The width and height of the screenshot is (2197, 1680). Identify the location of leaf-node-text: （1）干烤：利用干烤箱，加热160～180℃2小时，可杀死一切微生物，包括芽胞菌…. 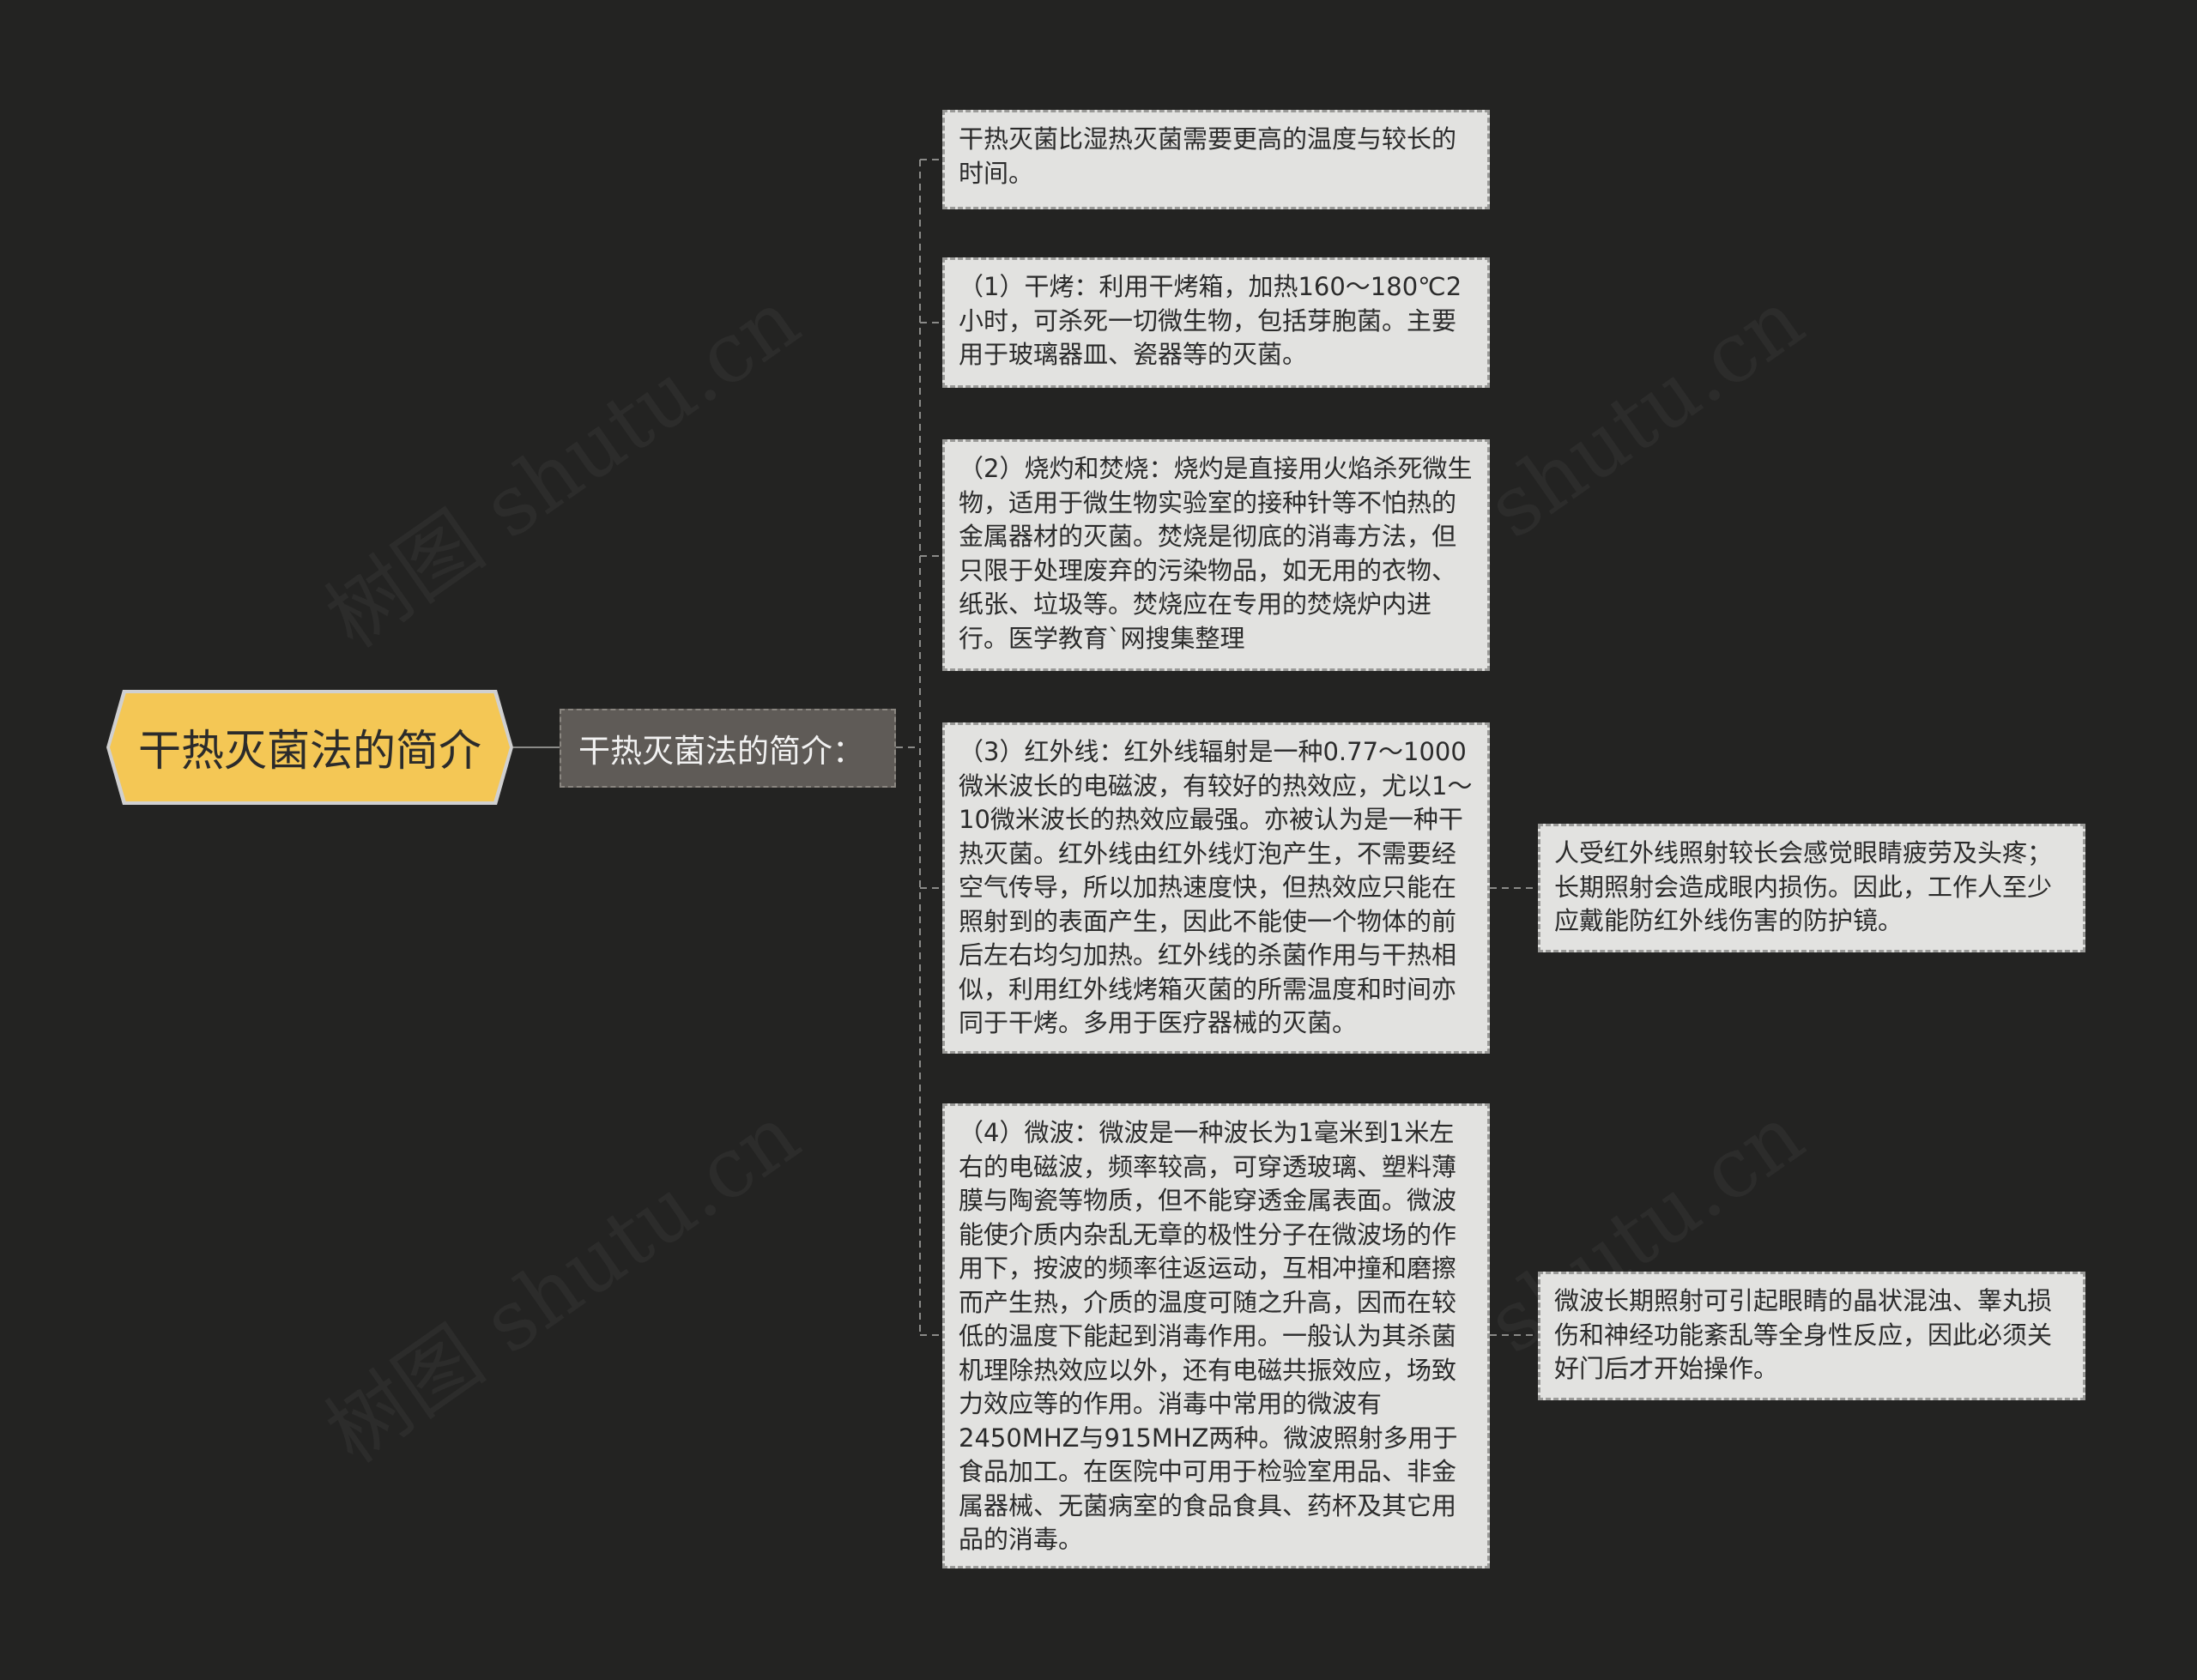
(1210, 320).